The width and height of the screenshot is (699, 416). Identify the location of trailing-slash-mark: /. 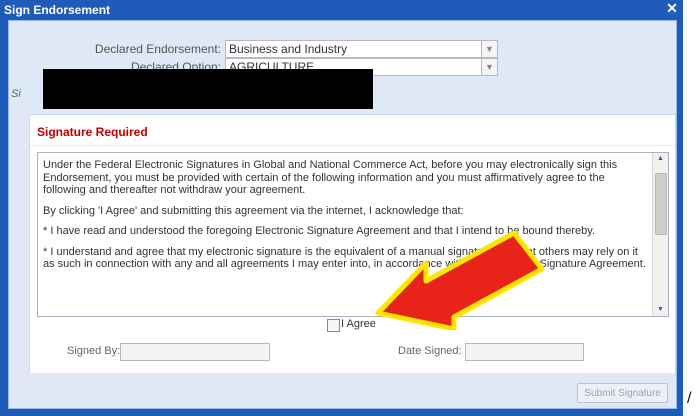
(689, 398).